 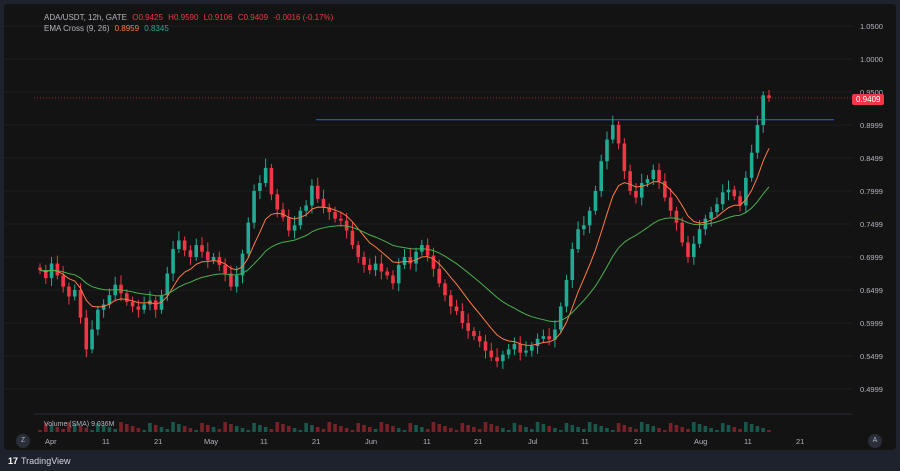 What do you see at coordinates (264, 441) in the screenshot?
I see `time-label: 11` at bounding box center [264, 441].